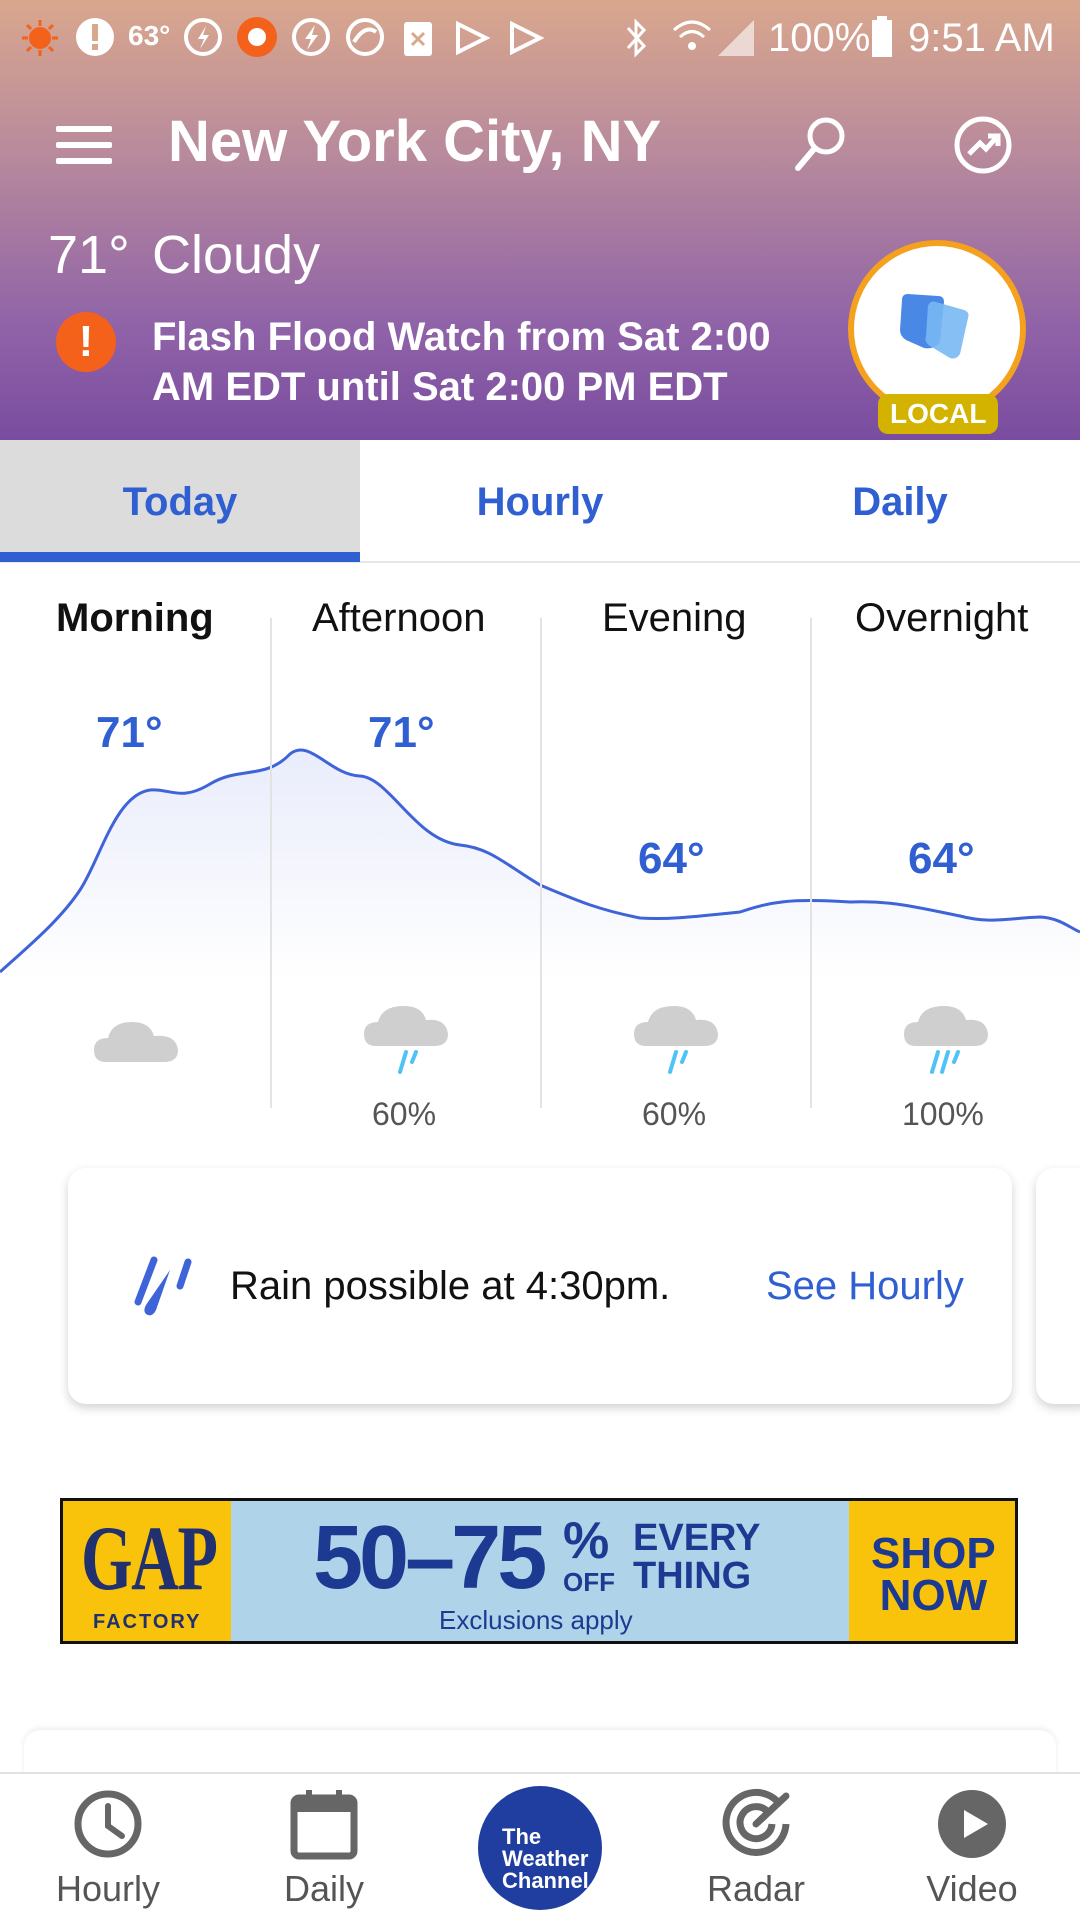  Describe the element at coordinates (203, 37) in the screenshot. I see `bolt-circle-icon` at that location.